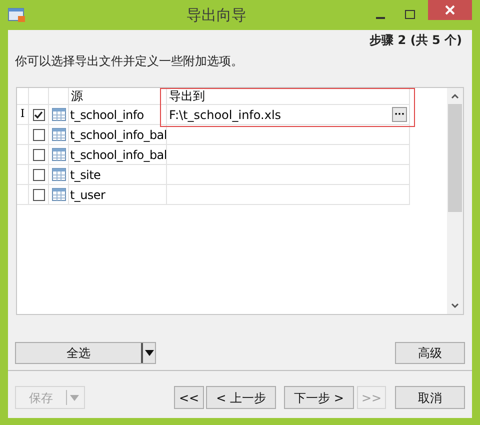  I want to click on wizard-button: < 上一步, so click(241, 397).